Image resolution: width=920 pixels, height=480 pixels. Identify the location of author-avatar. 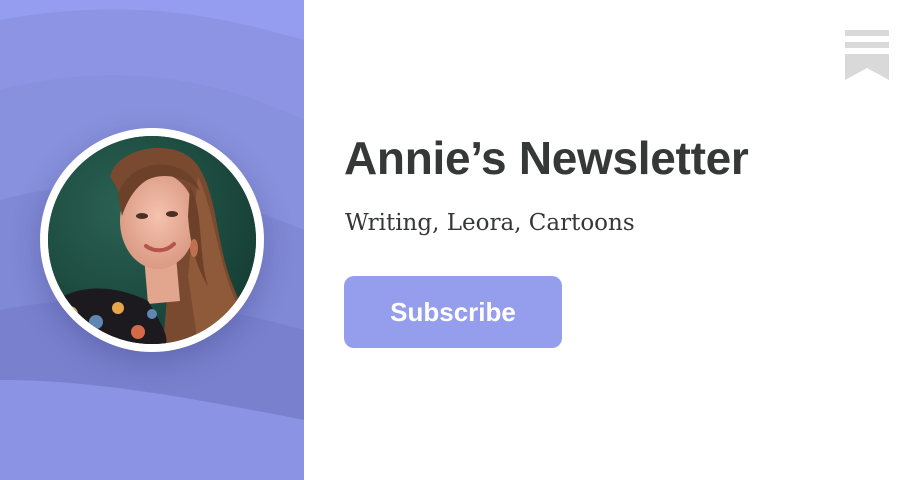
(152, 240).